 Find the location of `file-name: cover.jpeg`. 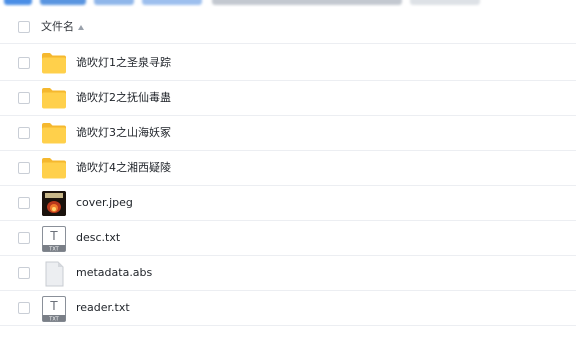

file-name: cover.jpeg is located at coordinates (104, 203).